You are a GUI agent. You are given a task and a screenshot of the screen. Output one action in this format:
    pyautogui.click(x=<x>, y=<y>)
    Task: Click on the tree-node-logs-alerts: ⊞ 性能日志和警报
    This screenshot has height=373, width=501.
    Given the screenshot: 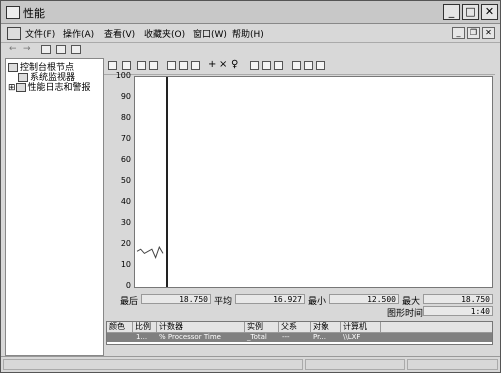 What is the action you would take?
    pyautogui.click(x=49, y=86)
    